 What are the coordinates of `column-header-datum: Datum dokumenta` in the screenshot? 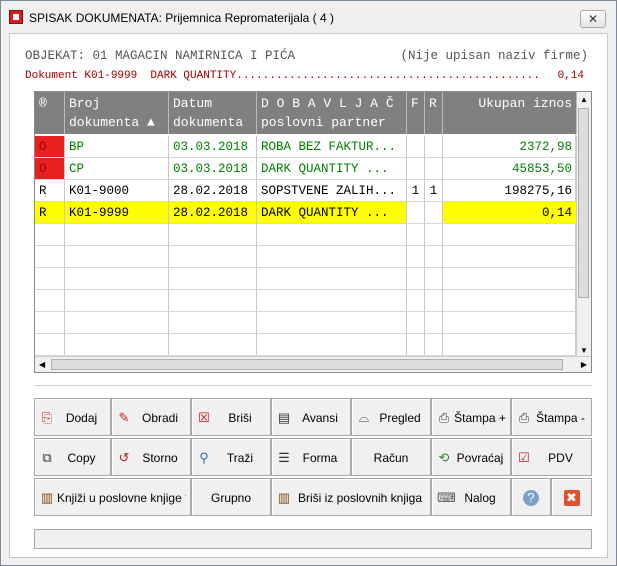 It's located at (213, 113).